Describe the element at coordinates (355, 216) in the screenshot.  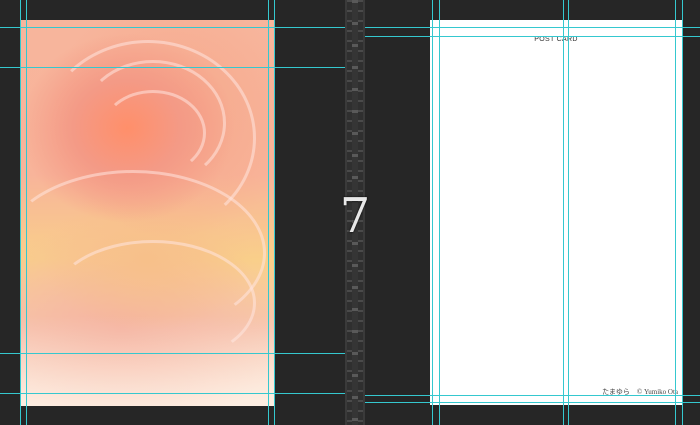
I see `page-number: 7` at that location.